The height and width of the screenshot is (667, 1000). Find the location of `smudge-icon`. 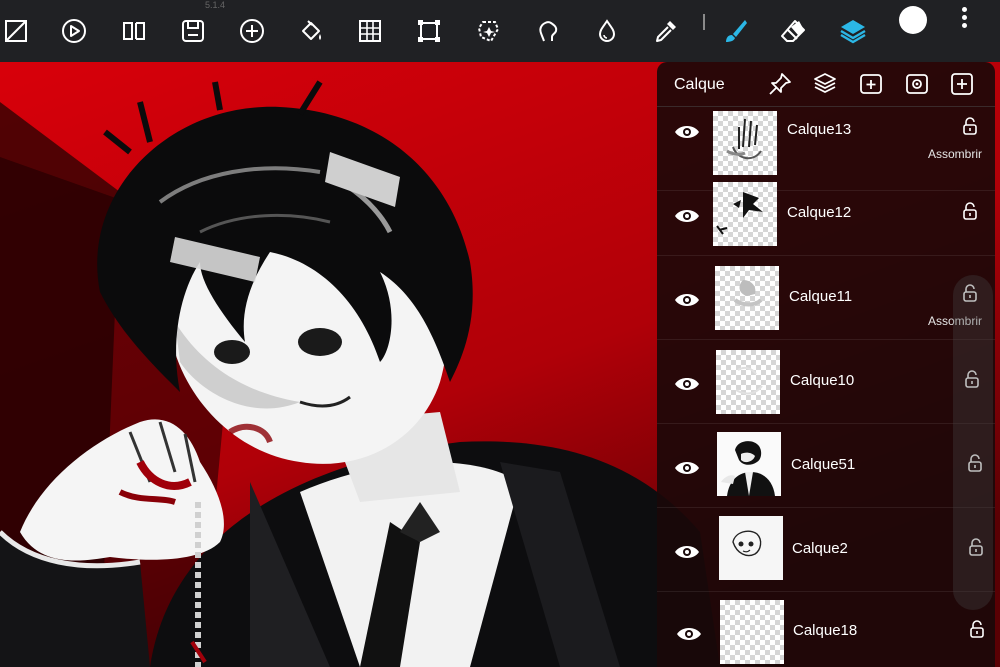

smudge-icon is located at coordinates (548, 31).